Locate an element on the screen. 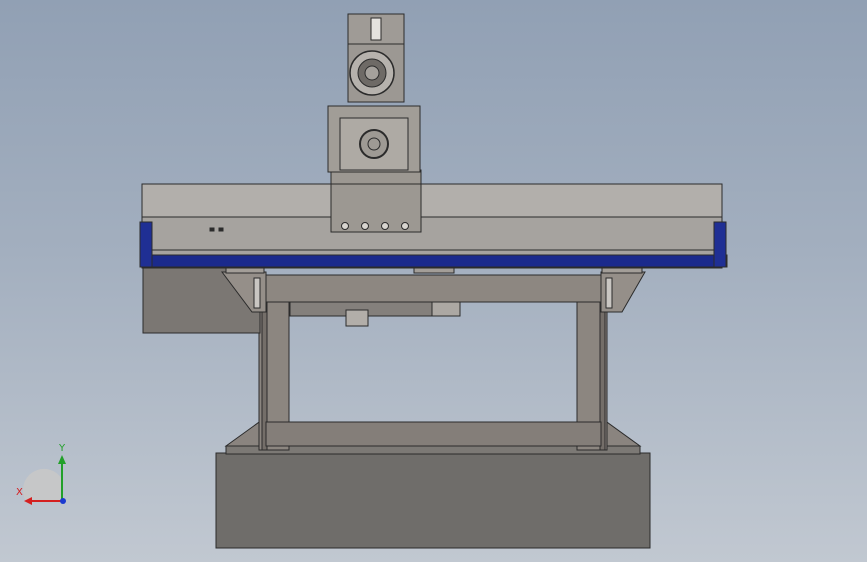 The height and width of the screenshot is (562, 867). axis-triad: X Y is located at coordinates (45, 475).